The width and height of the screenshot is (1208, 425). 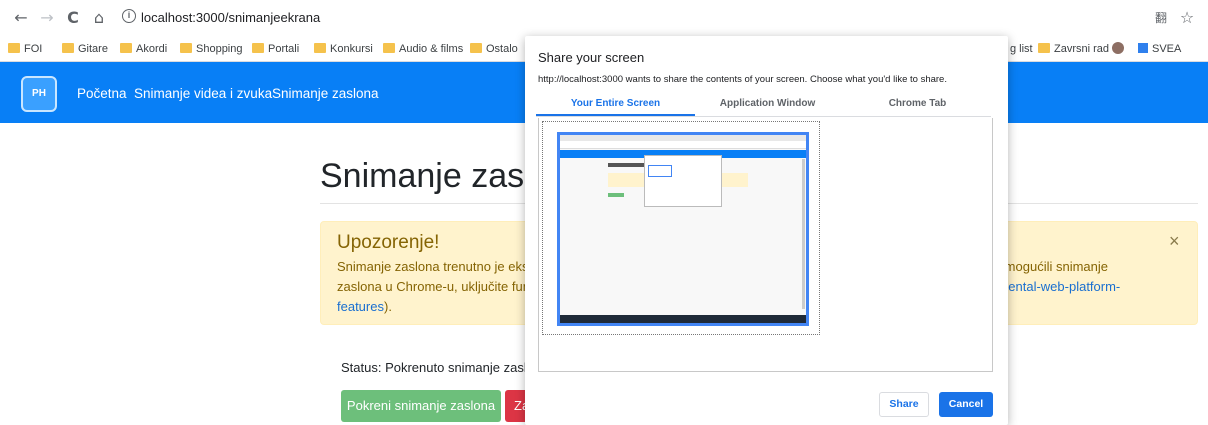 What do you see at coordinates (1187, 18) in the screenshot?
I see `star-icon: ☆` at bounding box center [1187, 18].